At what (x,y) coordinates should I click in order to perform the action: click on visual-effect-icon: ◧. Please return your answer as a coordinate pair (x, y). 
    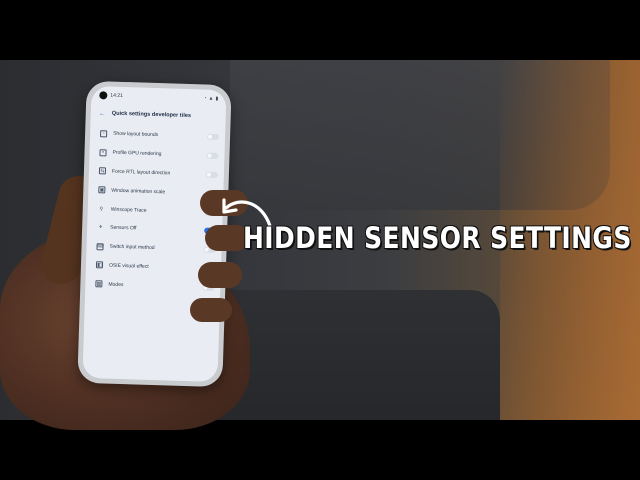
    Looking at the image, I should click on (99, 265).